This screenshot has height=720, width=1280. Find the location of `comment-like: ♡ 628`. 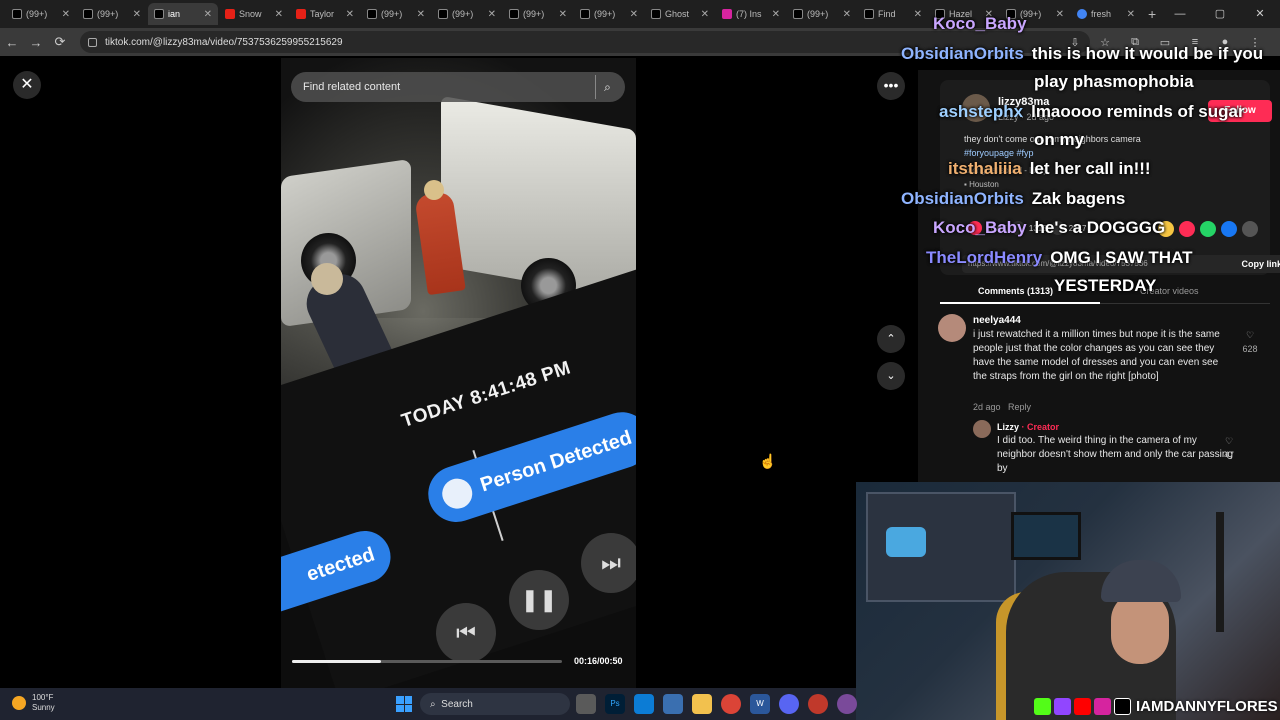

comment-like: ♡ 628 is located at coordinates (1250, 342).